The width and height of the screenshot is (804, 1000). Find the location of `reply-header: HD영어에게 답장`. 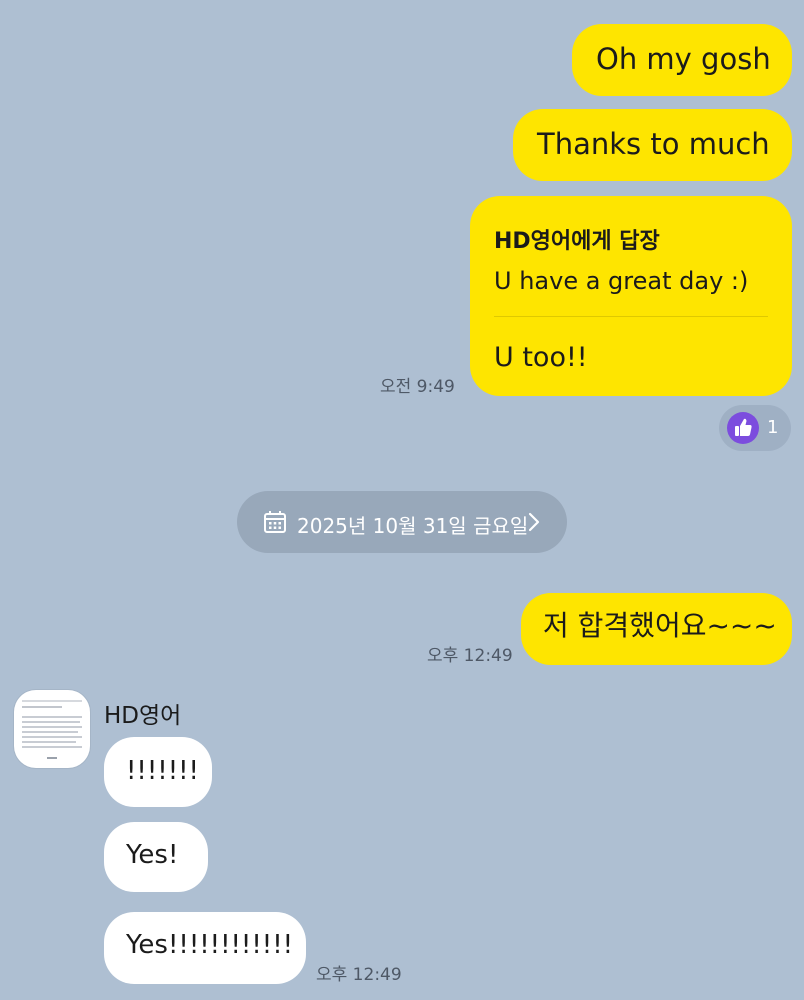

reply-header: HD영어에게 답장 is located at coordinates (577, 241).